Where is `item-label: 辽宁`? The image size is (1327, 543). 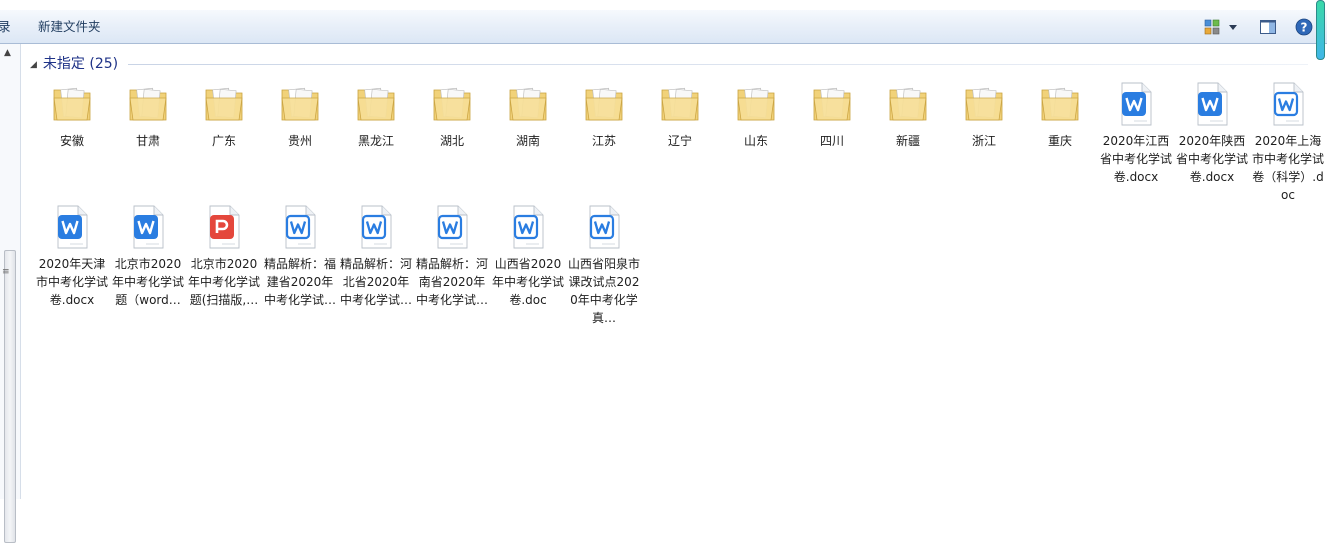
item-label: 辽宁 is located at coordinates (679, 141).